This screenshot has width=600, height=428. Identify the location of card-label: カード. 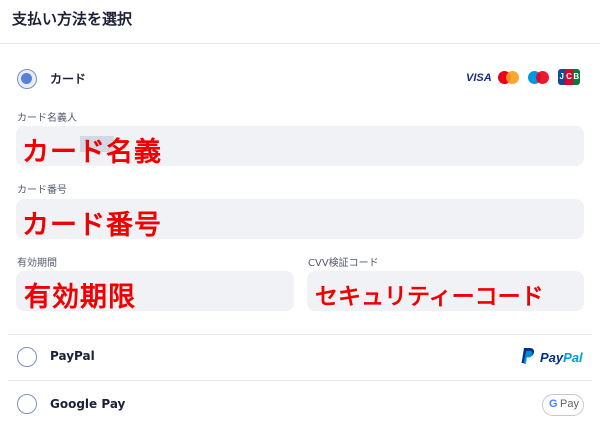
(68, 79).